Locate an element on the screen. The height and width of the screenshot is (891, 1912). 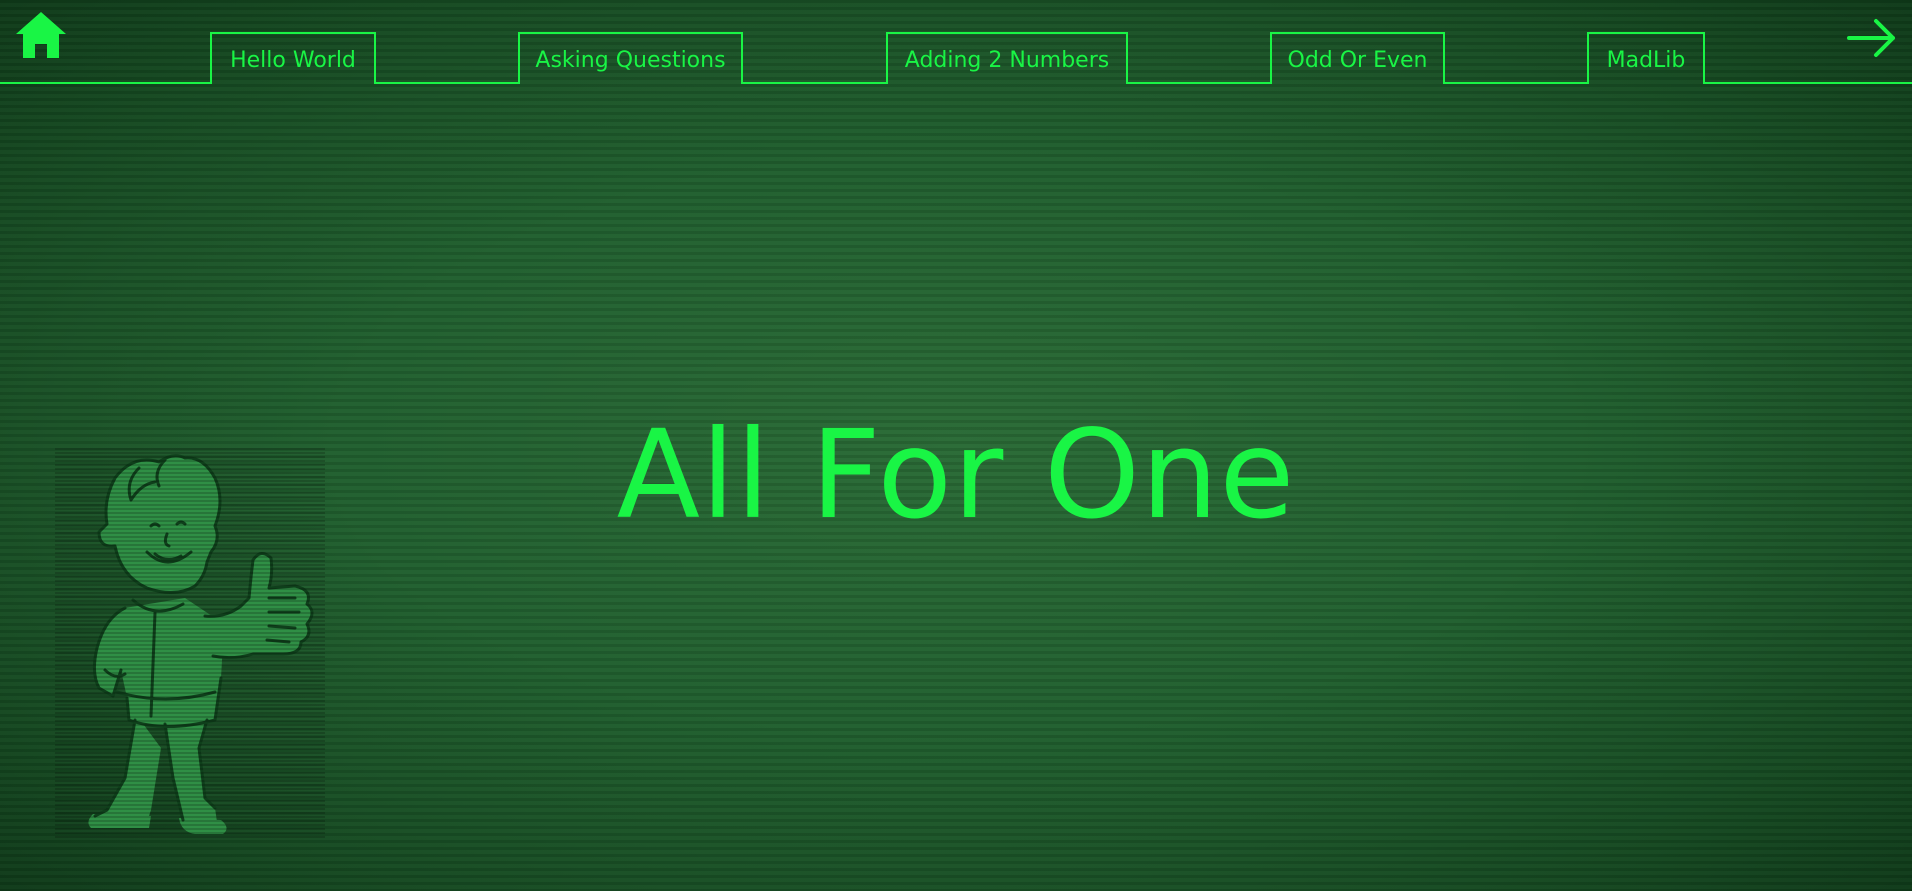
tab-label: Asking Questions is located at coordinates (630, 60).